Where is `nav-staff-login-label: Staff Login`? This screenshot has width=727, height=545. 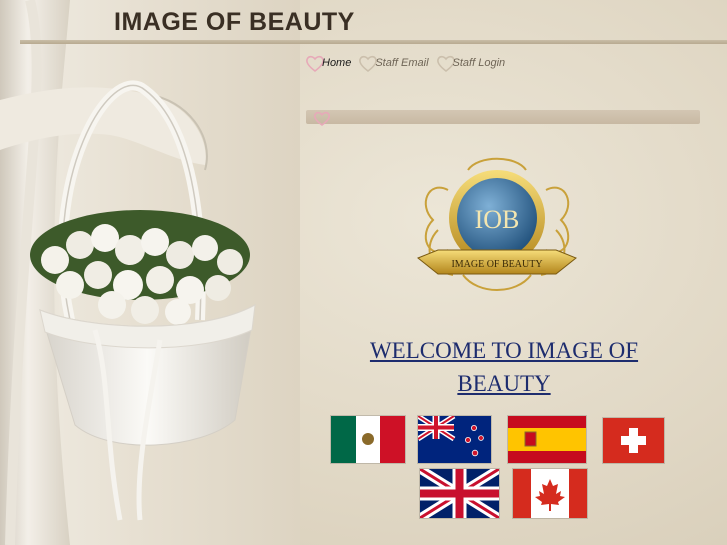
nav-staff-login-label: Staff Login is located at coordinates (479, 63).